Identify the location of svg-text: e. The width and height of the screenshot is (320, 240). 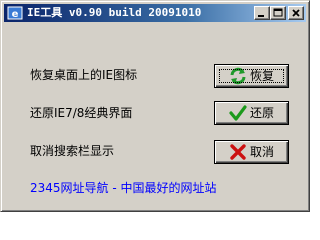
(15, 14).